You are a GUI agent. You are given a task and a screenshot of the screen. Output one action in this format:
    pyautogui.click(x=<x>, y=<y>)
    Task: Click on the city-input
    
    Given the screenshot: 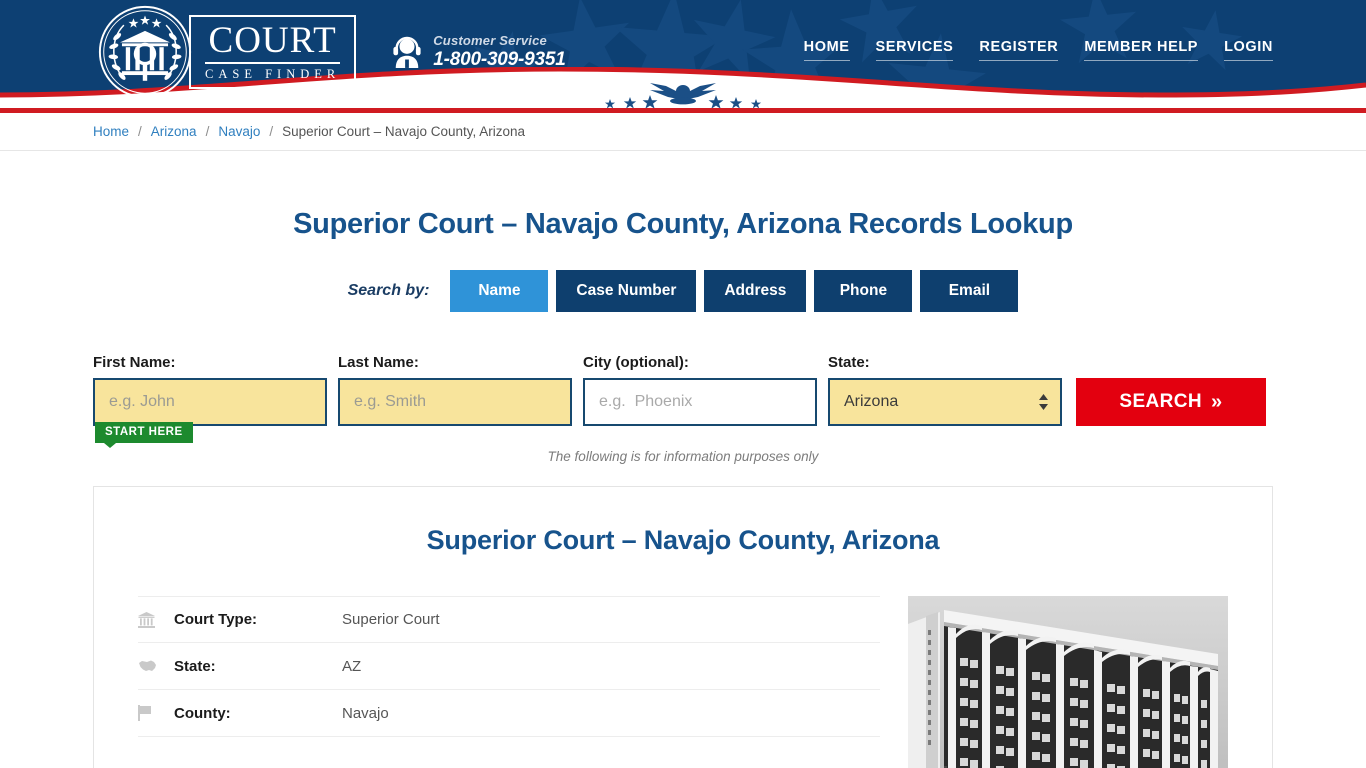 What is the action you would take?
    pyautogui.click(x=700, y=402)
    